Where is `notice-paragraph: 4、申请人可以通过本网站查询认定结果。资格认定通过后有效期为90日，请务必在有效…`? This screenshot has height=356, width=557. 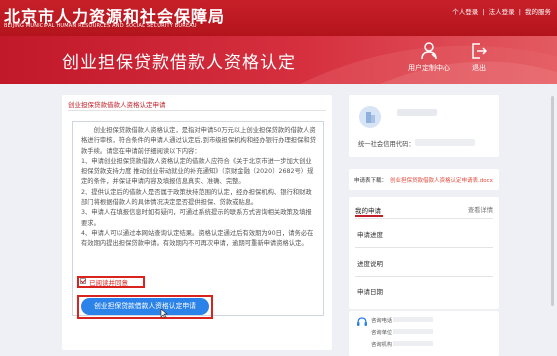 notice-paragraph: 4、申请人可以通过本网站查询认定结果。资格认定通过后有效期为90日，请务必在有效… is located at coordinates (197, 238).